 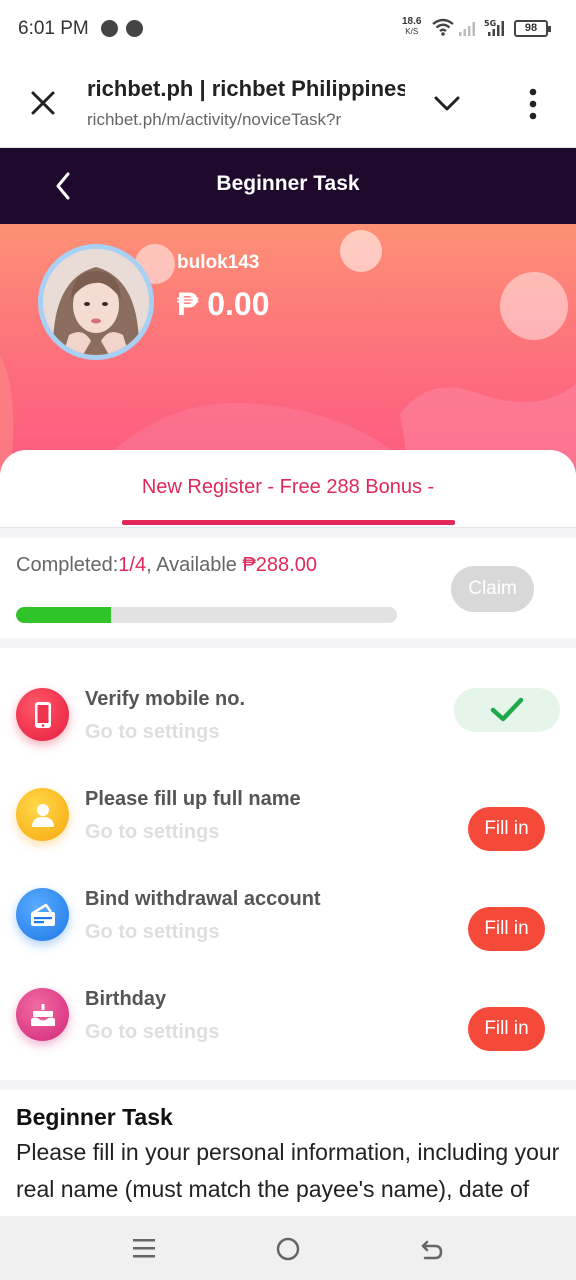 What do you see at coordinates (43, 103) in the screenshot?
I see `close-icon` at bounding box center [43, 103].